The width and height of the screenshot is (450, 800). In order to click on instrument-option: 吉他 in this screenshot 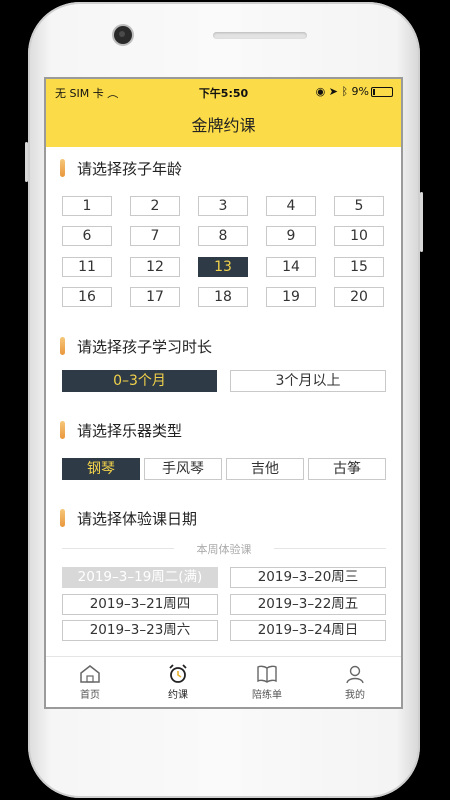, I will do `click(265, 469)`.